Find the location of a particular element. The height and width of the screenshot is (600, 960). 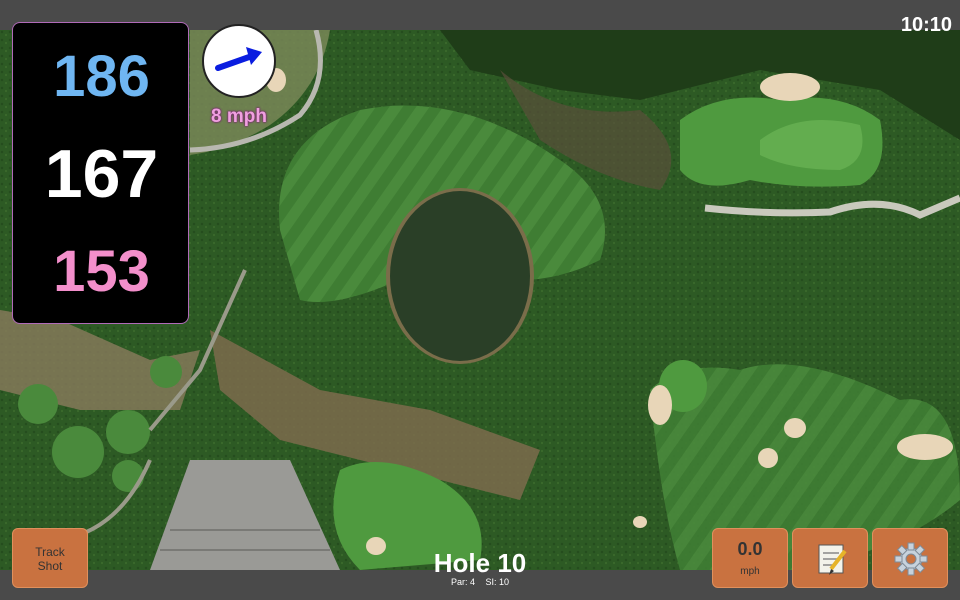

distance-center: 167 is located at coordinates (101, 174).